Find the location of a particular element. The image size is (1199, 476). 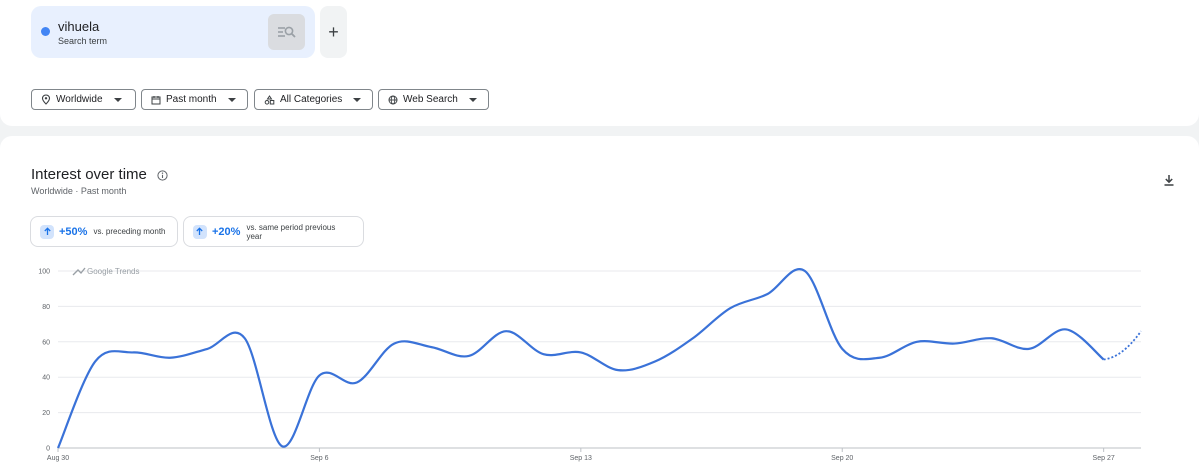

filter-category: All Categories is located at coordinates (313, 99).